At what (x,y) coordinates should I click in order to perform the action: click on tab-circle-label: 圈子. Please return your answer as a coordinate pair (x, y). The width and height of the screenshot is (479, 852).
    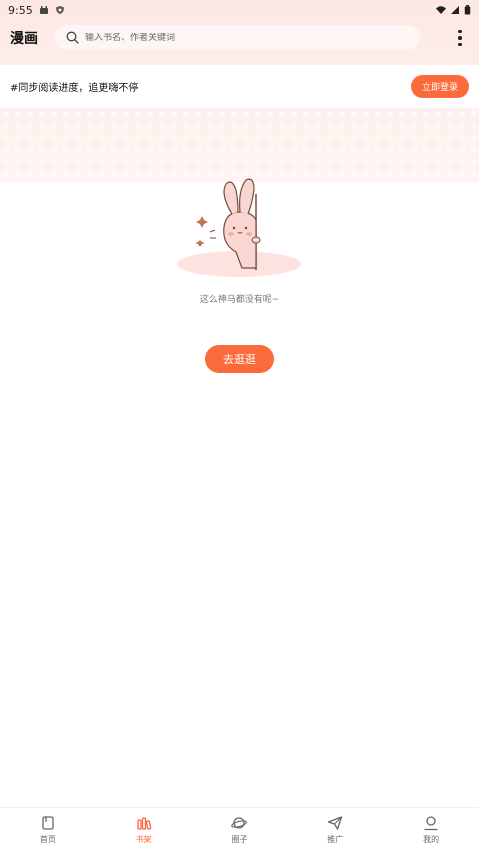
    Looking at the image, I should click on (239, 839).